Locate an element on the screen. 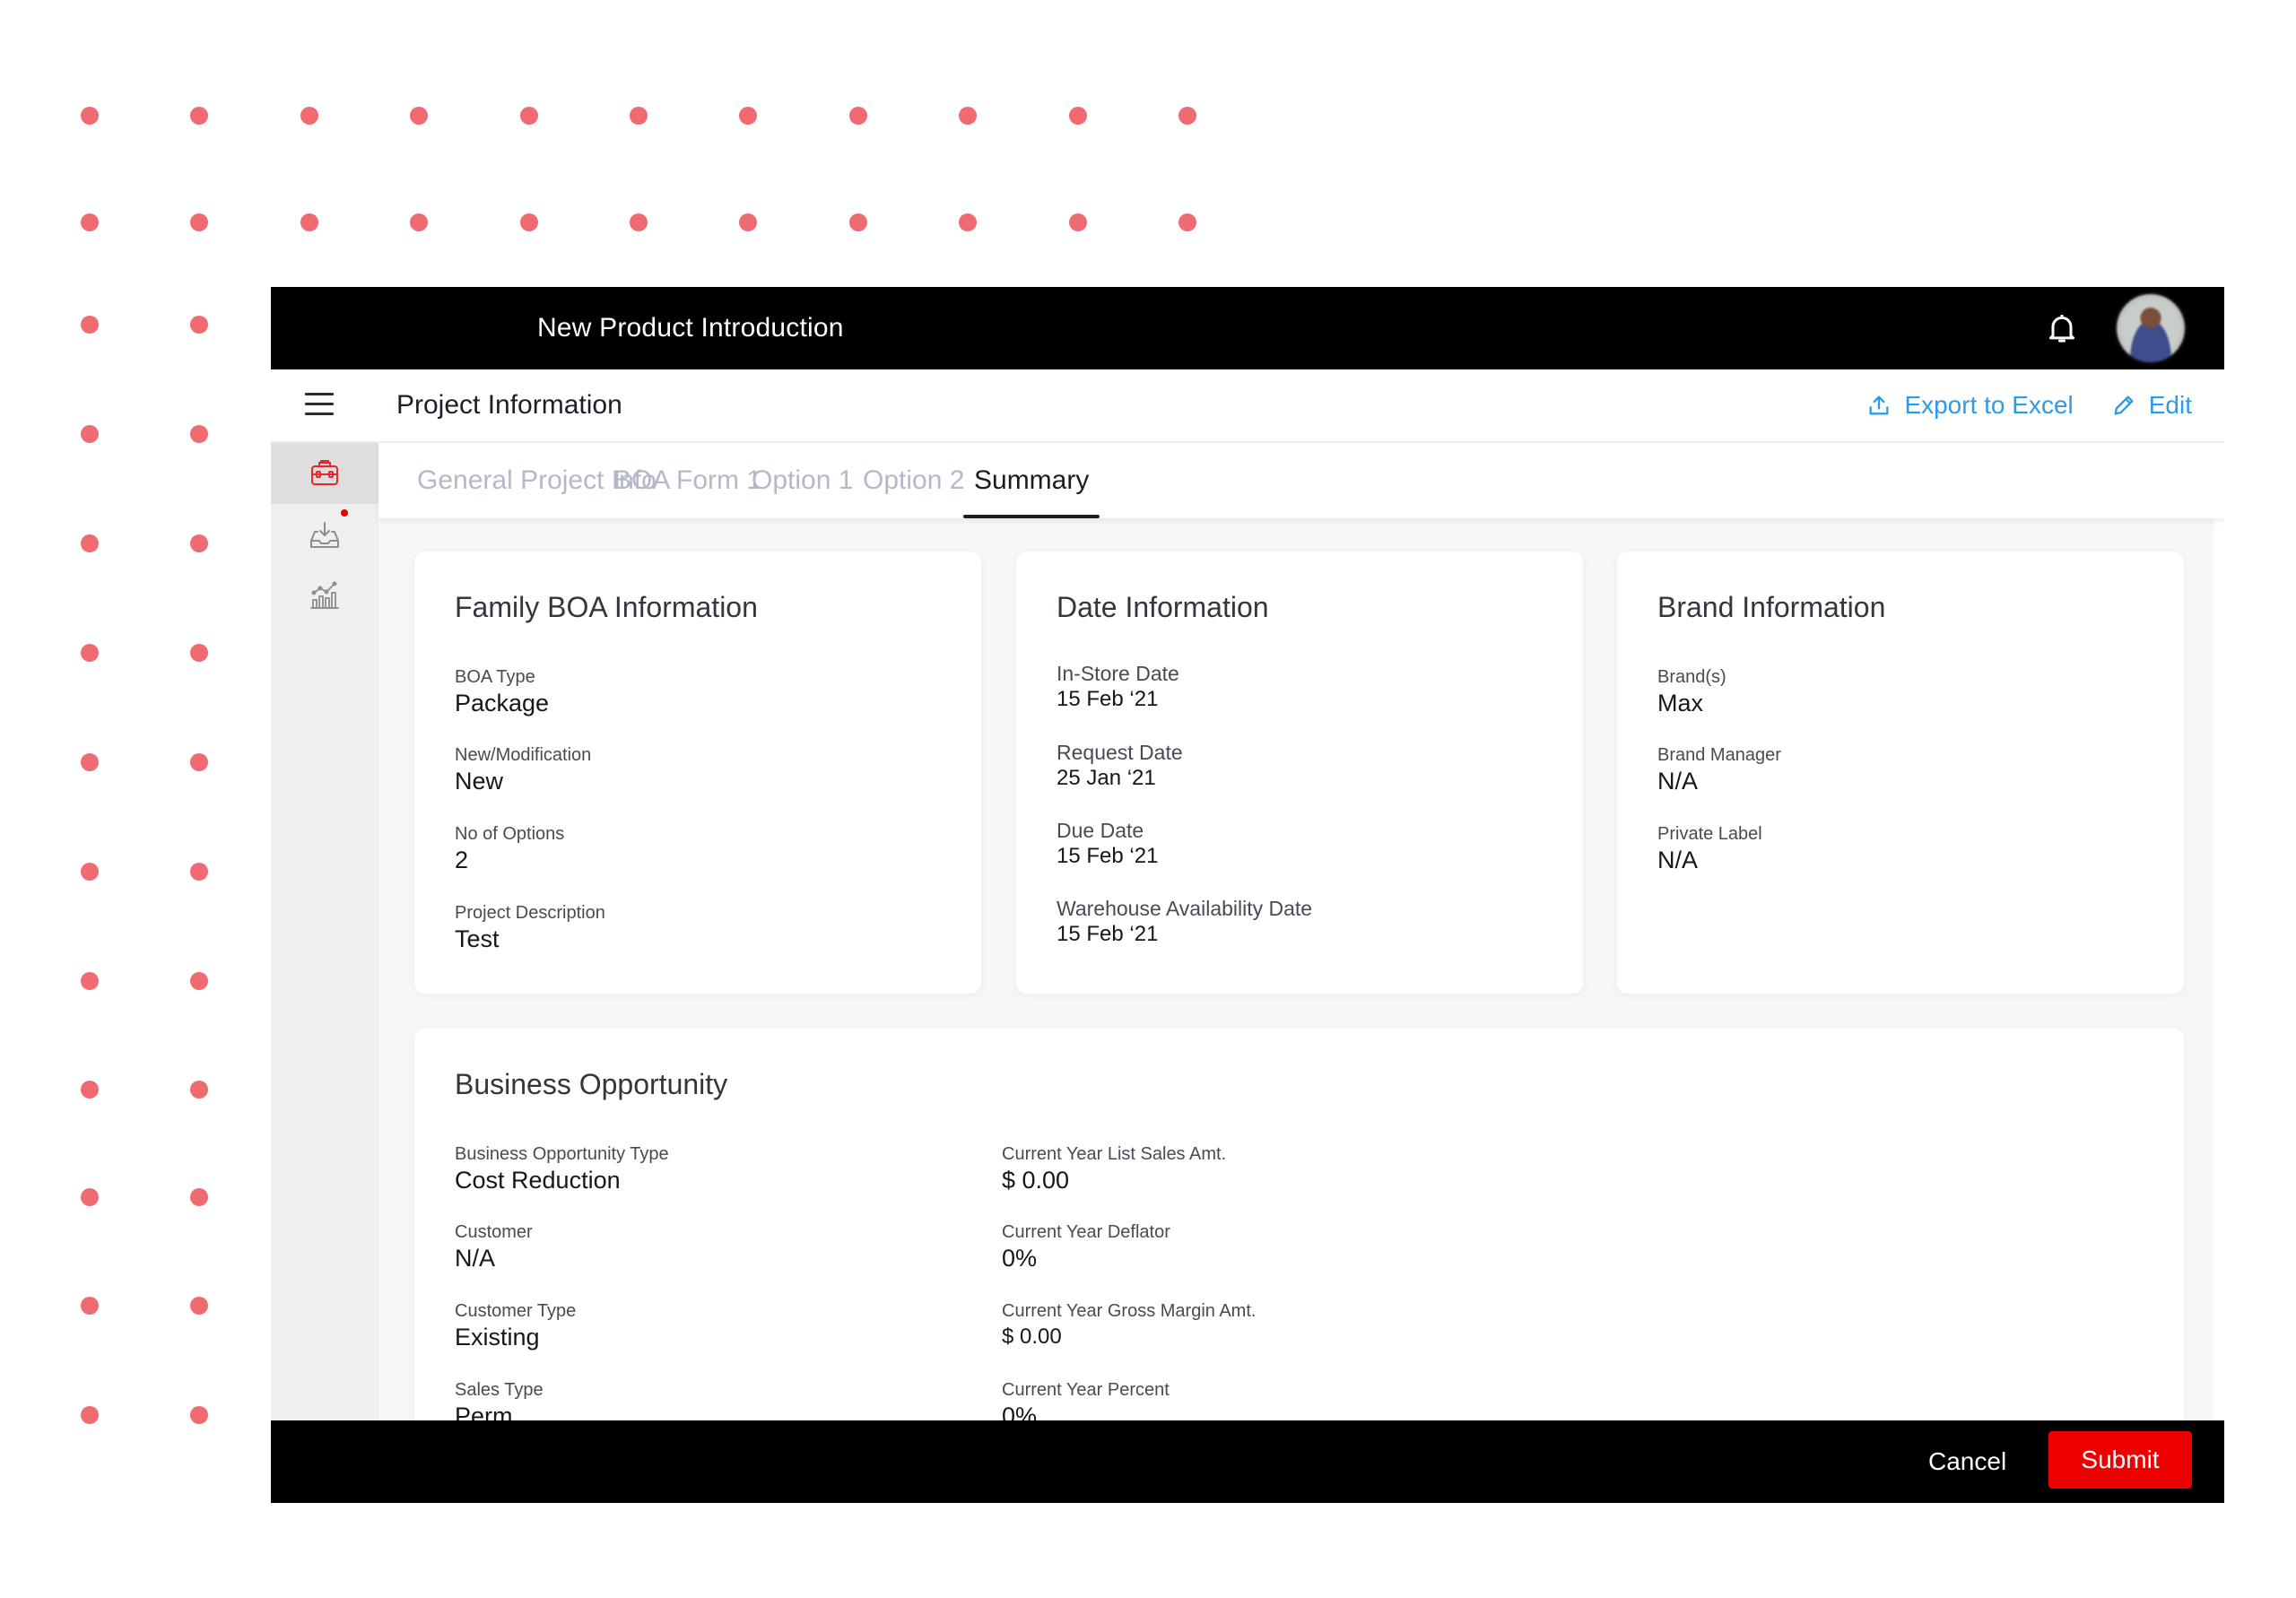 Image resolution: width=2296 pixels, height=1598 pixels. notification-badge is located at coordinates (344, 513).